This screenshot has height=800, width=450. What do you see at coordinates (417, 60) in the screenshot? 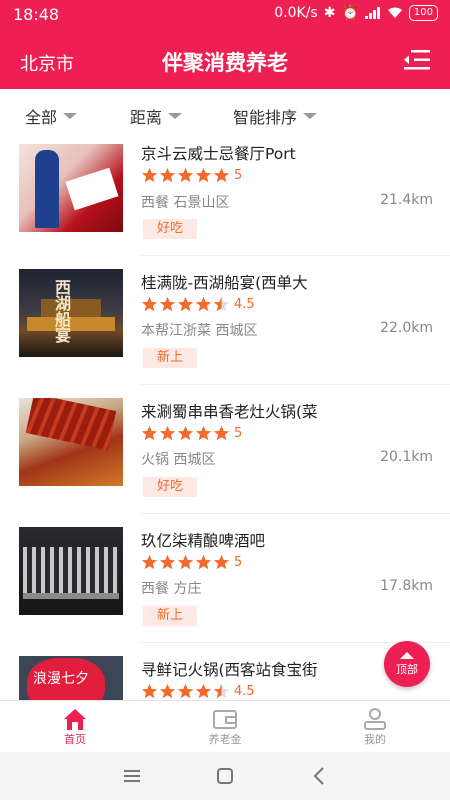
I see `menu-icon` at bounding box center [417, 60].